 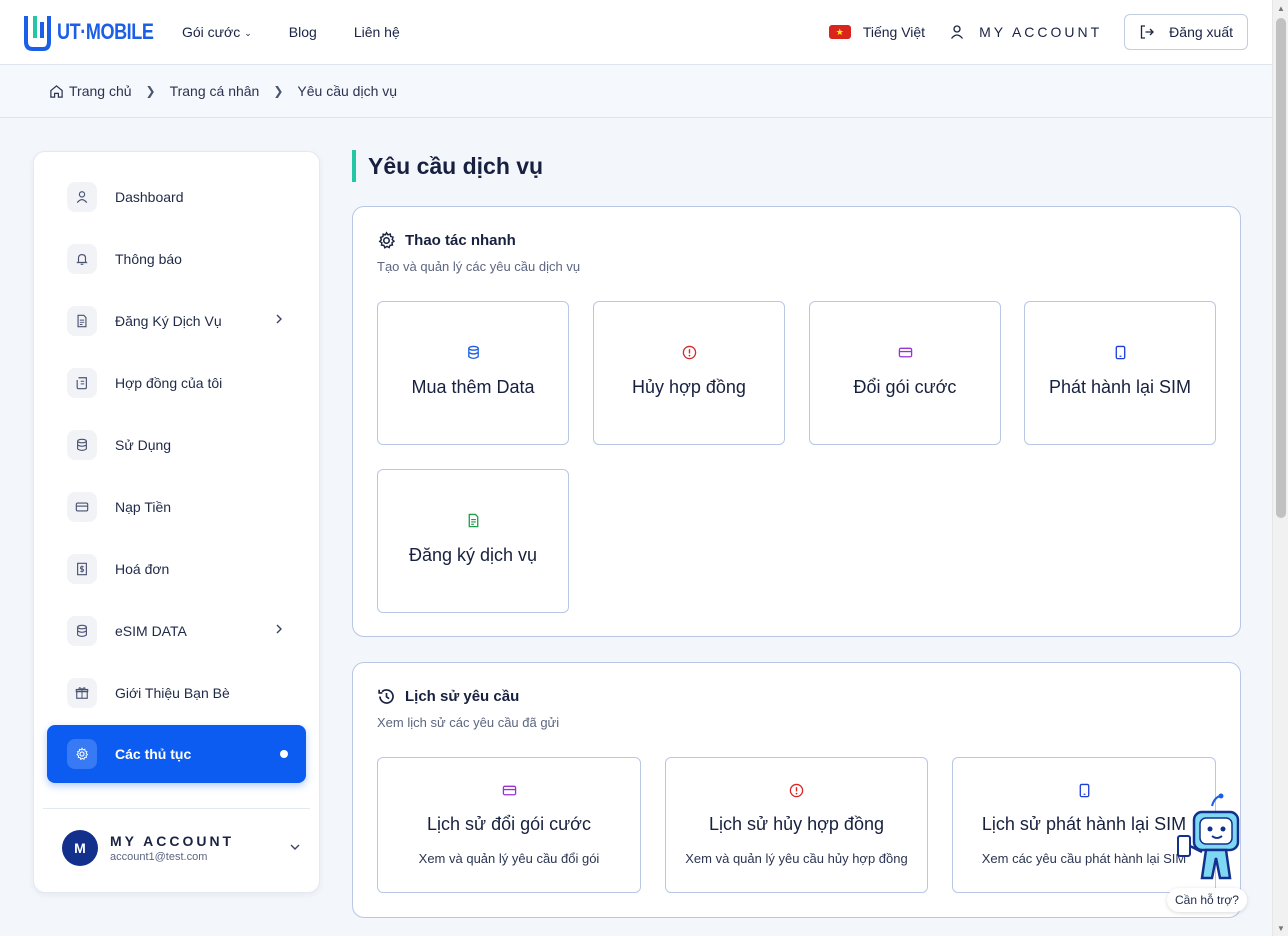 What do you see at coordinates (153, 754) in the screenshot?
I see `sidebar-item-label: Các thủ tục` at bounding box center [153, 754].